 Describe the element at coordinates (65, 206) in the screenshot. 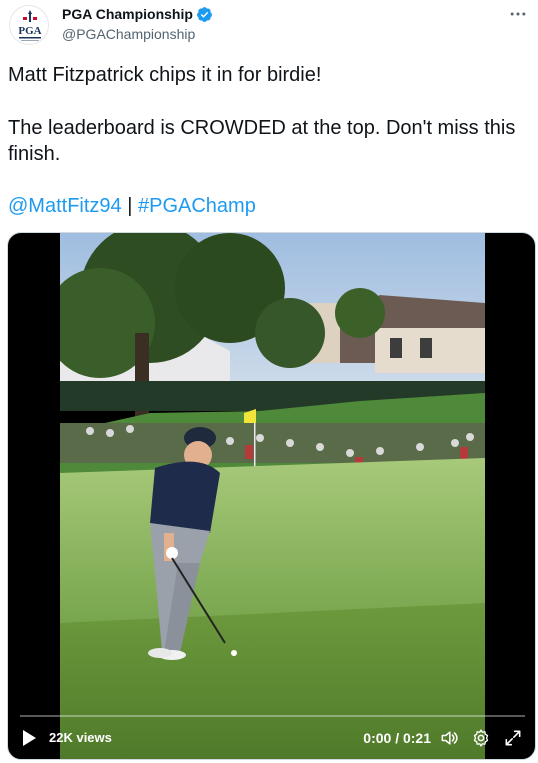

I see `mention-link: @MattFitz94` at that location.